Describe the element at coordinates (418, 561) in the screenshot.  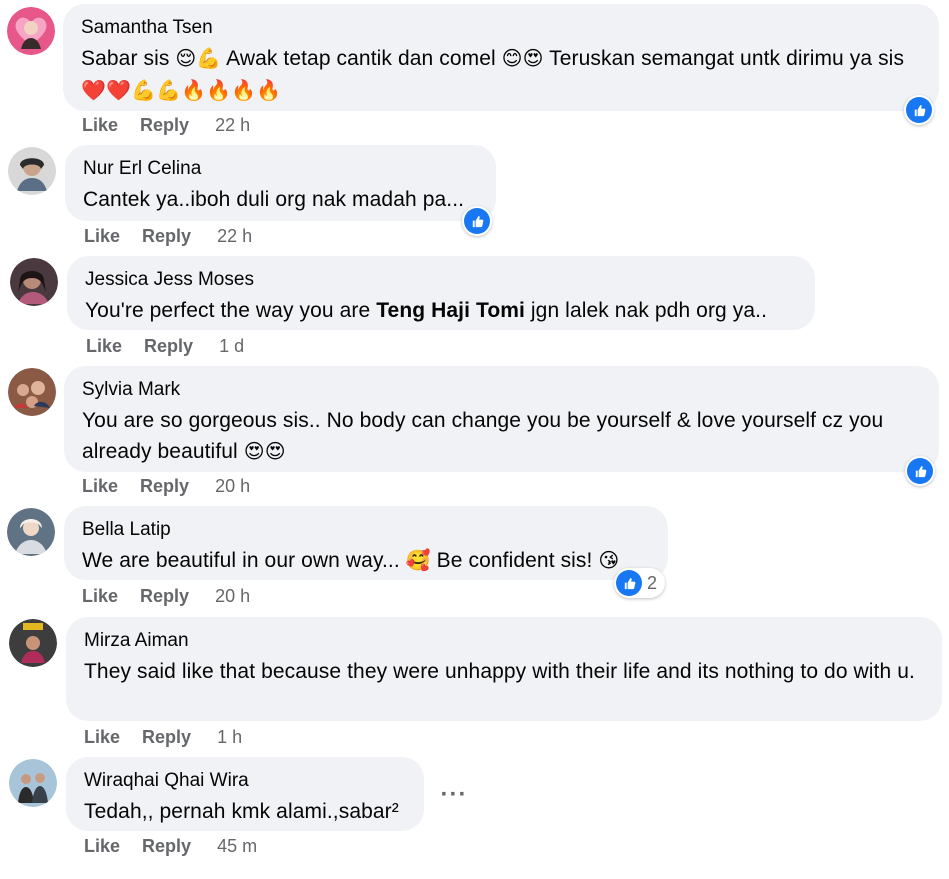
I see `emoji: 🥰` at that location.